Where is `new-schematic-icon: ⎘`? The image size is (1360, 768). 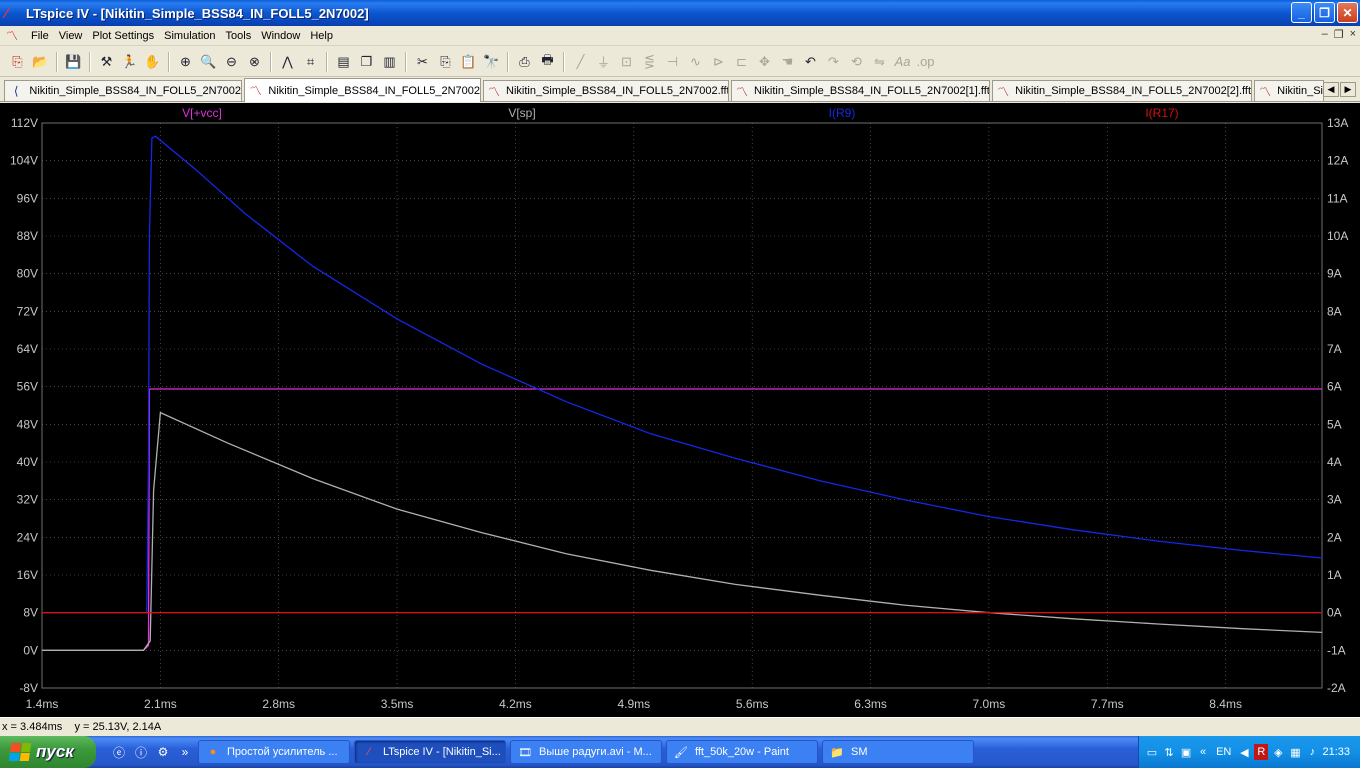
new-schematic-icon: ⎘ is located at coordinates (18, 62).